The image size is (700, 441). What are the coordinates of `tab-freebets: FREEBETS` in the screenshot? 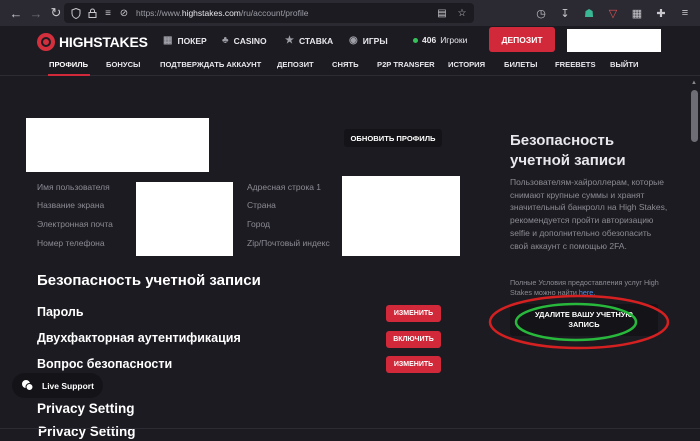 It's located at (575, 64).